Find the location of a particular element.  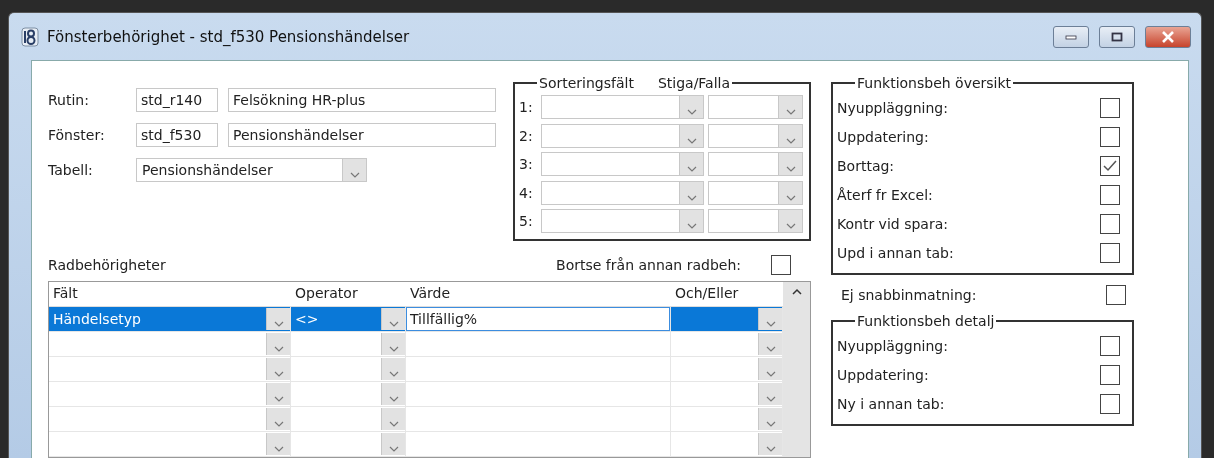

section-title: Radbehörigheter is located at coordinates (107, 265).